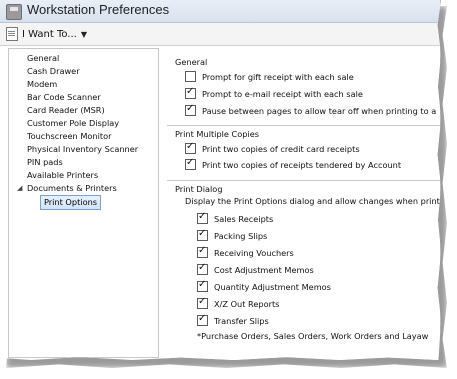 The height and width of the screenshot is (379, 457). I want to click on nav-item-physical-inventory-scanner: Physical Inventory Scanner, so click(82, 149).